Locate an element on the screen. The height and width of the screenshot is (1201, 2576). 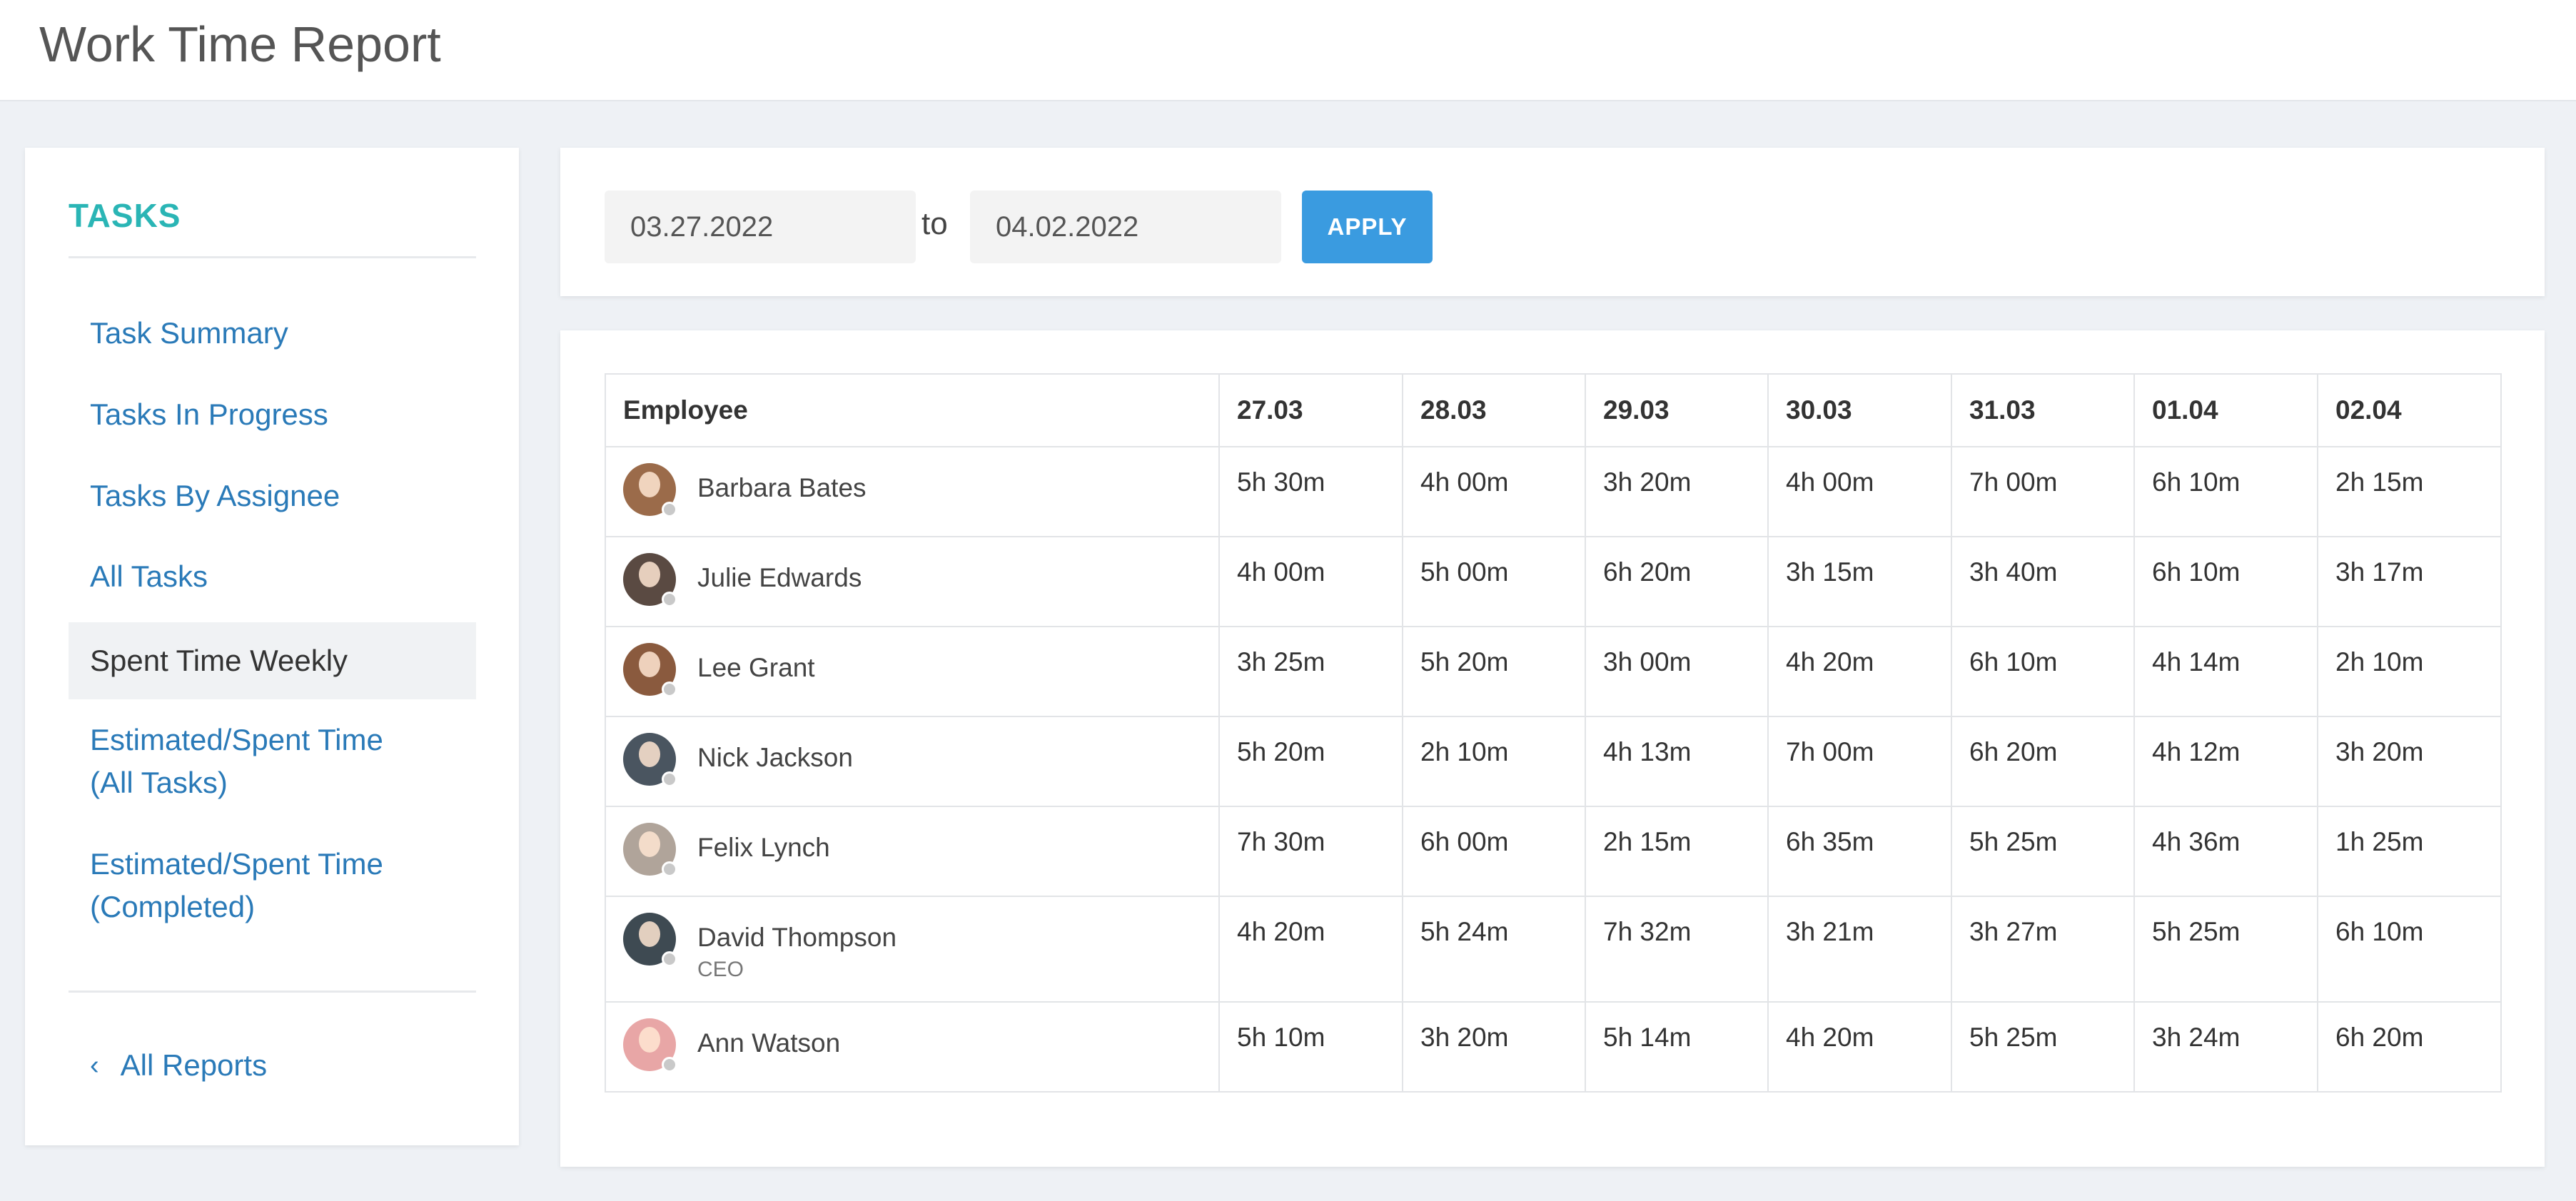
all-reports-link: ‹ All Reports is located at coordinates (178, 1065).